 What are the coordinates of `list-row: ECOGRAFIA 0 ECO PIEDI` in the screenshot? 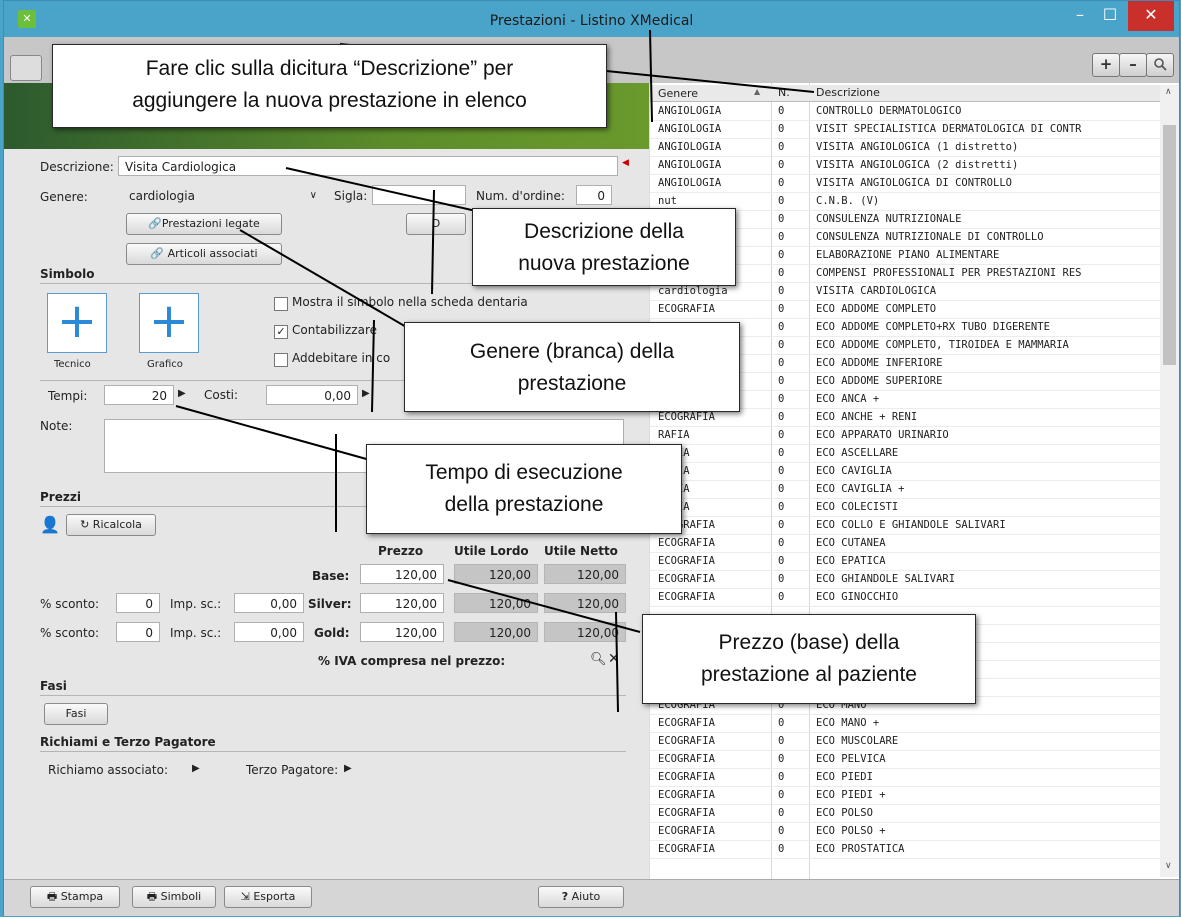 It's located at (905, 777).